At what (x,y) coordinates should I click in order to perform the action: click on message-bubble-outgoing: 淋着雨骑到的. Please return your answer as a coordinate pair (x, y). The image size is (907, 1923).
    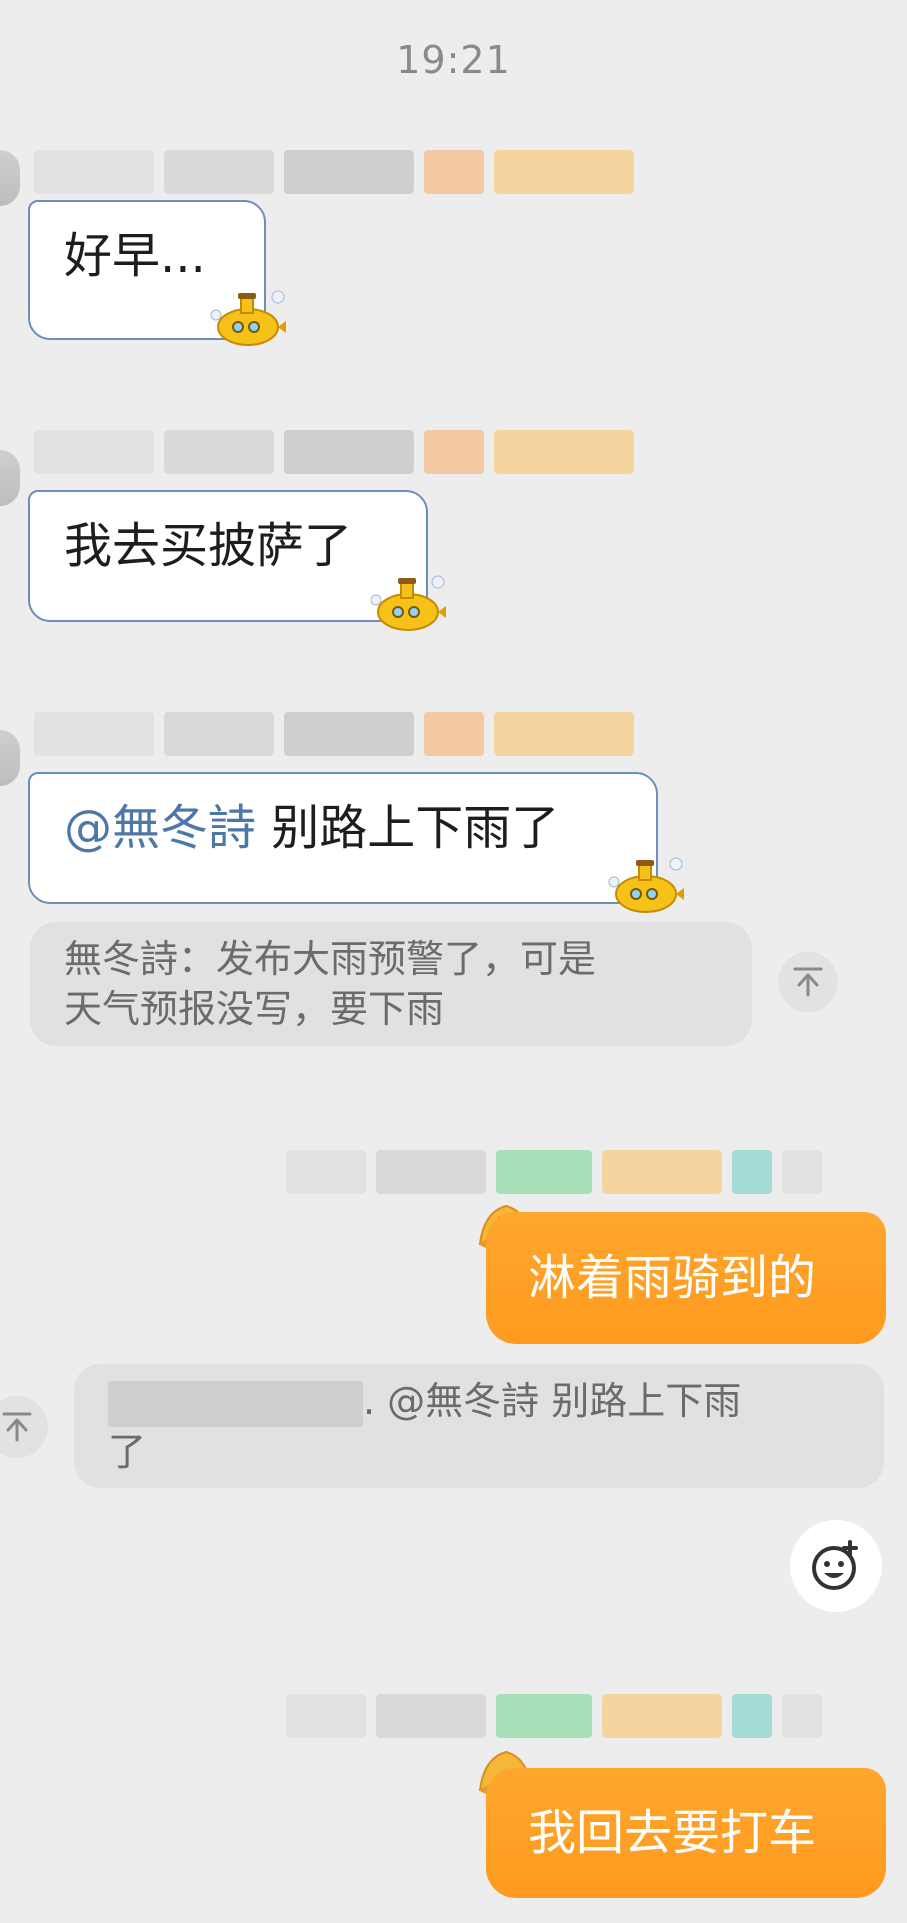
    Looking at the image, I should click on (686, 1278).